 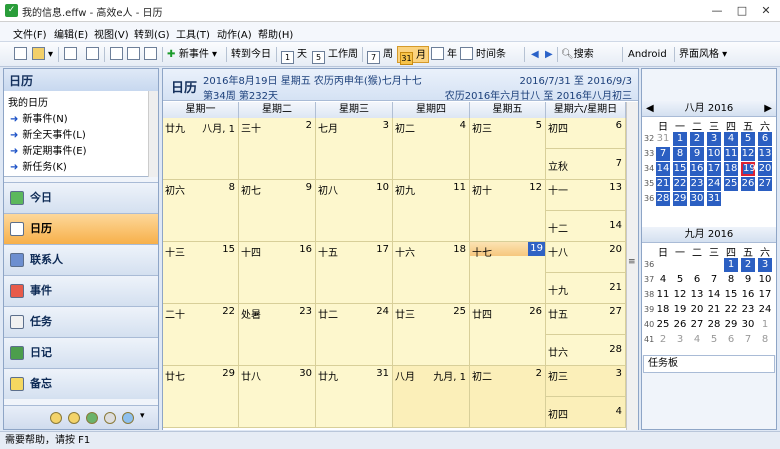 I want to click on print-button, so click(x=72, y=54).